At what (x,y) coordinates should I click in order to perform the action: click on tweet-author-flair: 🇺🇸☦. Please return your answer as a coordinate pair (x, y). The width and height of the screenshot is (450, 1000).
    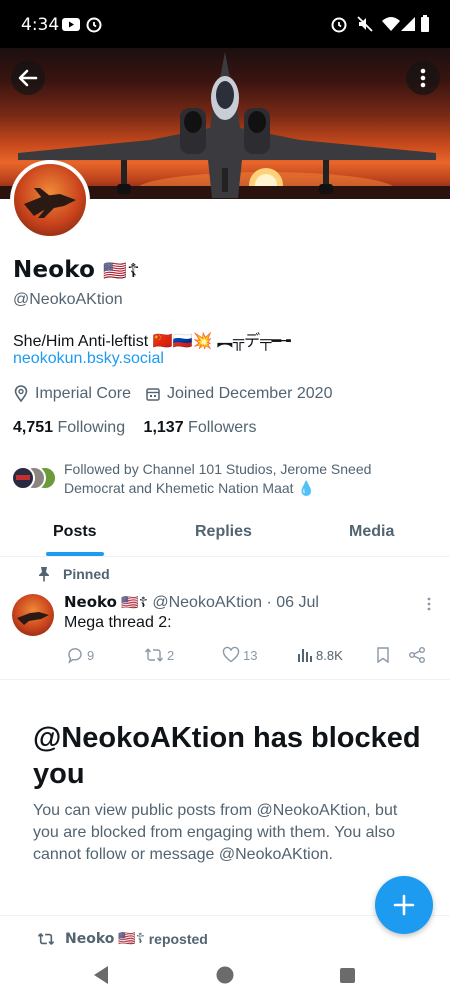
    Looking at the image, I should click on (134, 602).